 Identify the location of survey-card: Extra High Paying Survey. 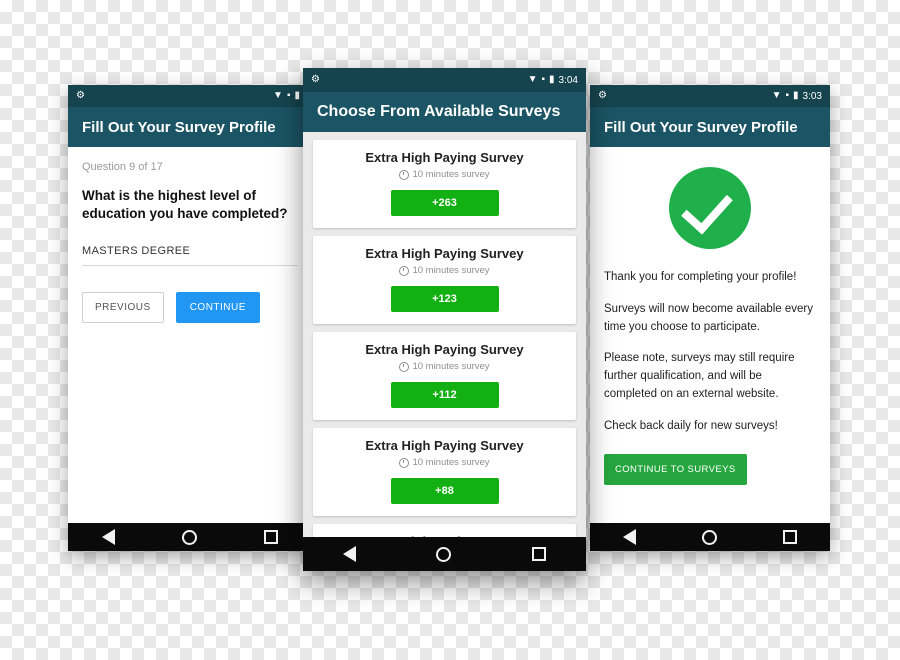
(444, 530).